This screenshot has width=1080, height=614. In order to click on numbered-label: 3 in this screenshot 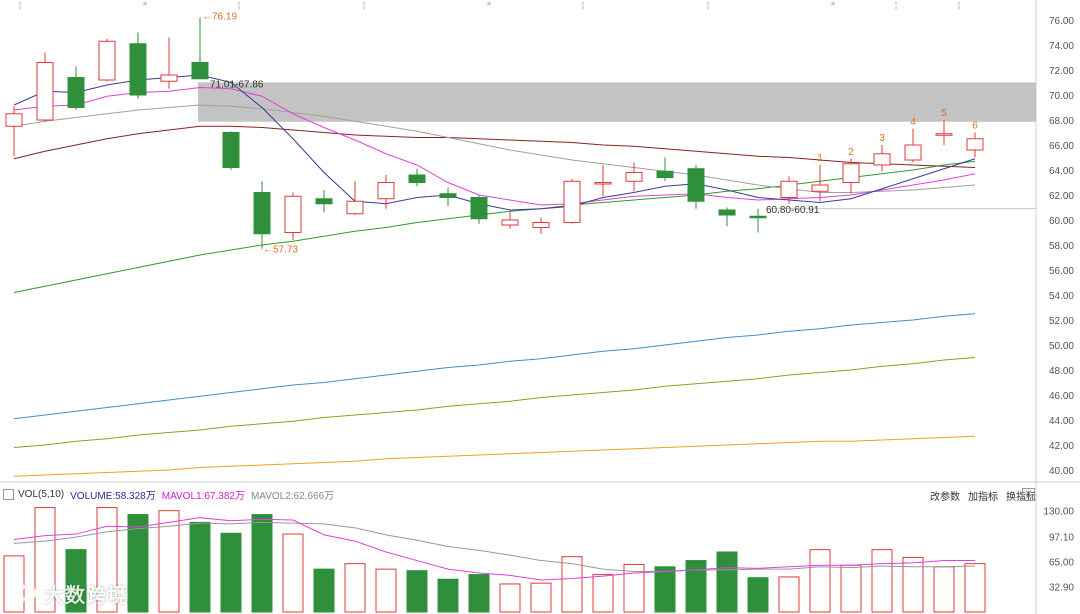, I will do `click(882, 138)`.